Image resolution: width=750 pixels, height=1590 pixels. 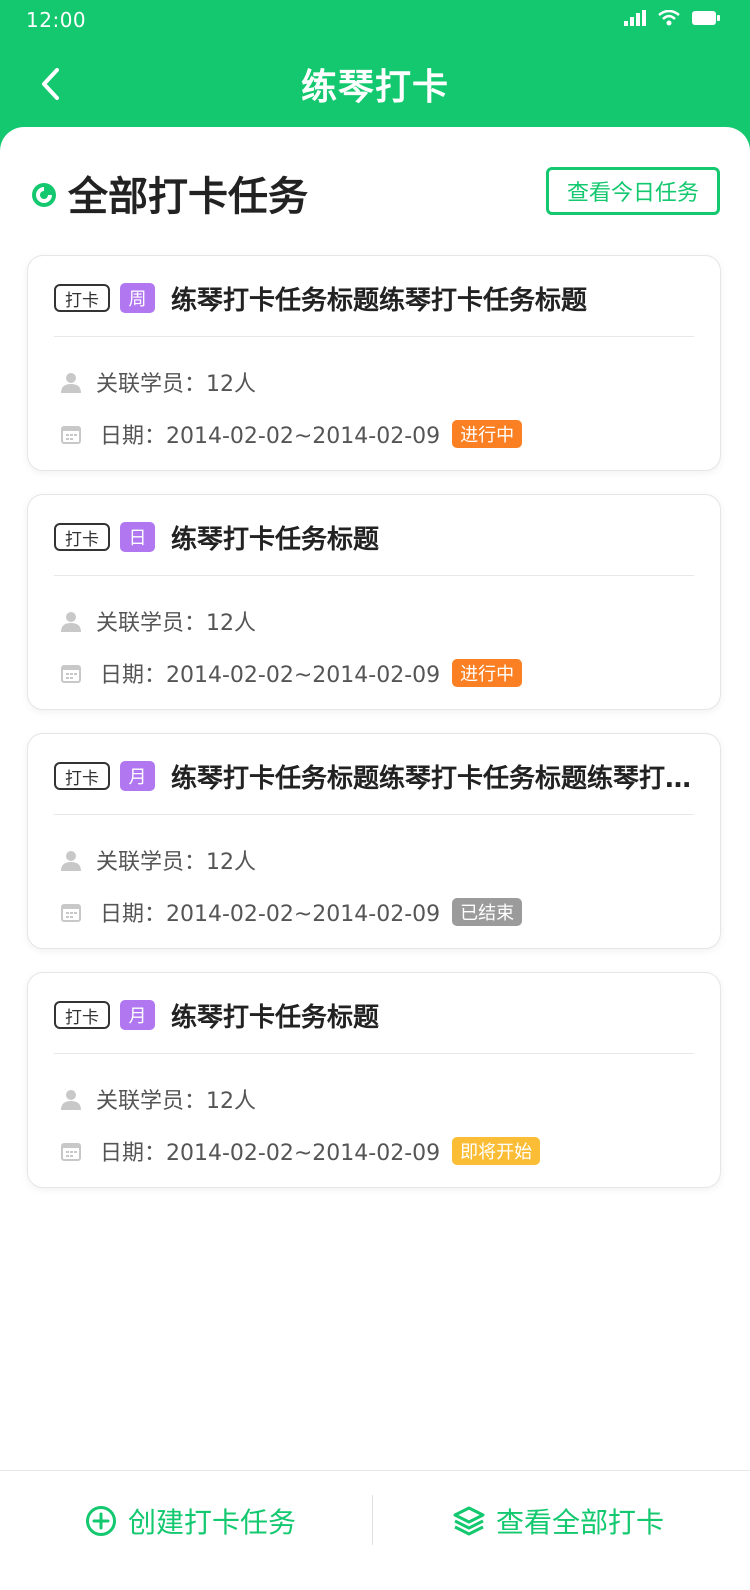 What do you see at coordinates (469, 1521) in the screenshot?
I see `layers-icon` at bounding box center [469, 1521].